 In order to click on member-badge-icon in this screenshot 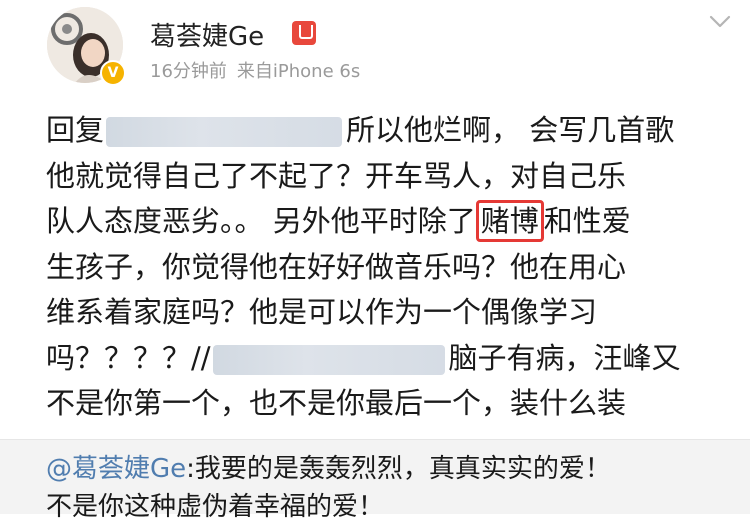, I will do `click(304, 33)`.